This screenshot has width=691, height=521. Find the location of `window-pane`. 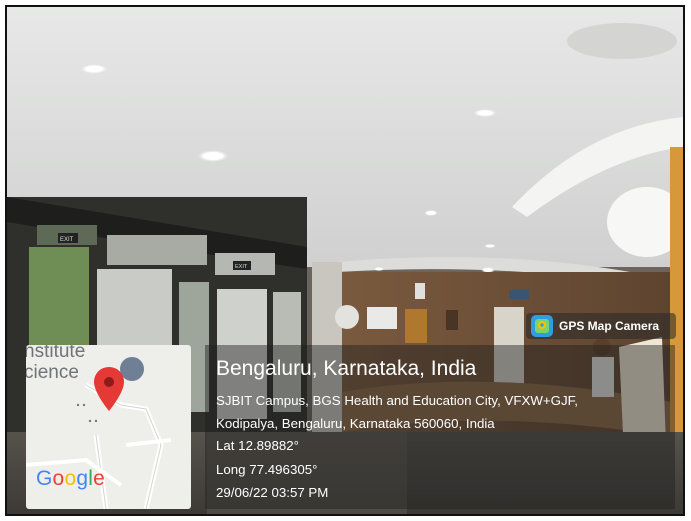

window-pane is located at coordinates (157, 250).